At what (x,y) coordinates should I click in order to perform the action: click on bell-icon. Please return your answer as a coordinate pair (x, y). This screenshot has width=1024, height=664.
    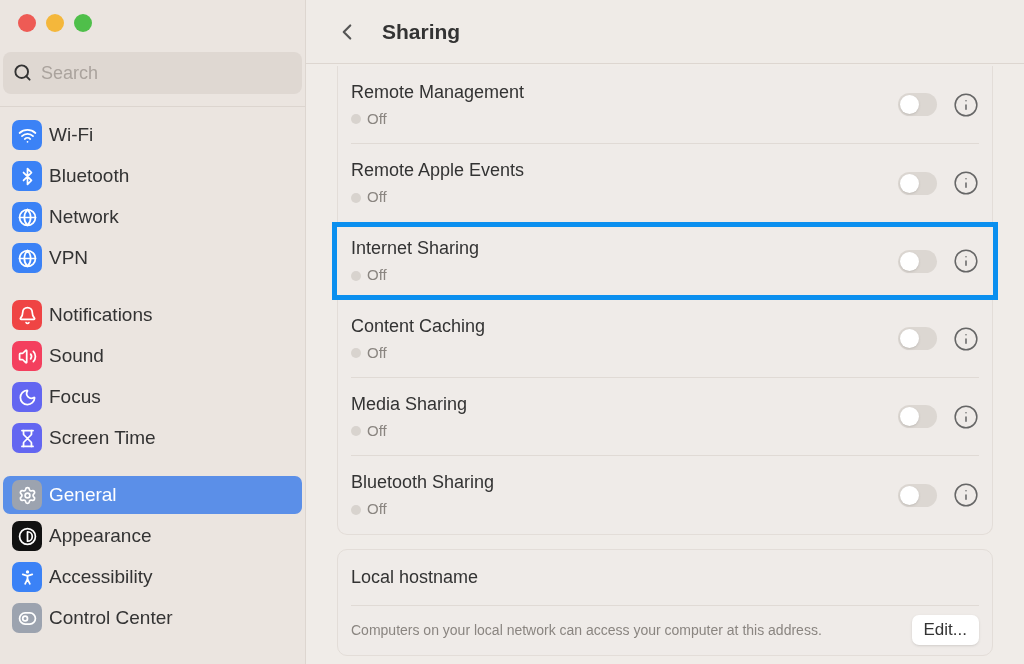
    Looking at the image, I should click on (27, 315).